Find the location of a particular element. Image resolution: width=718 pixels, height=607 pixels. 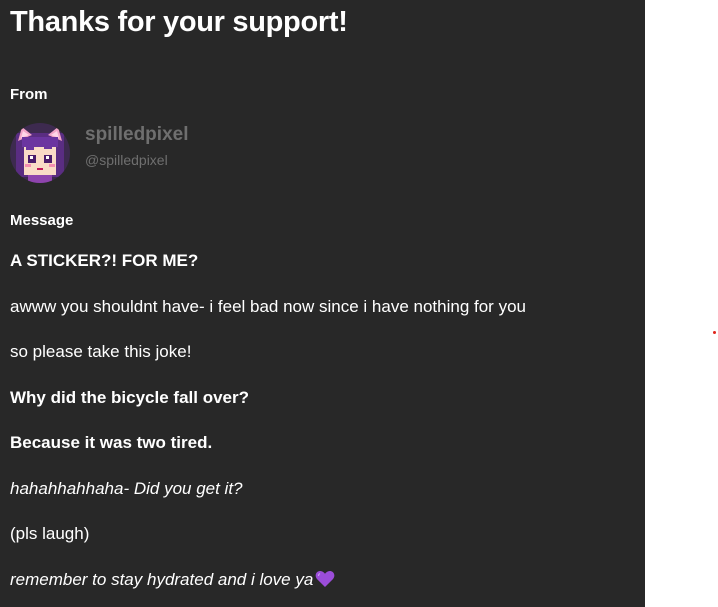

message-line: Why did the bicycle fall over? is located at coordinates (129, 397).